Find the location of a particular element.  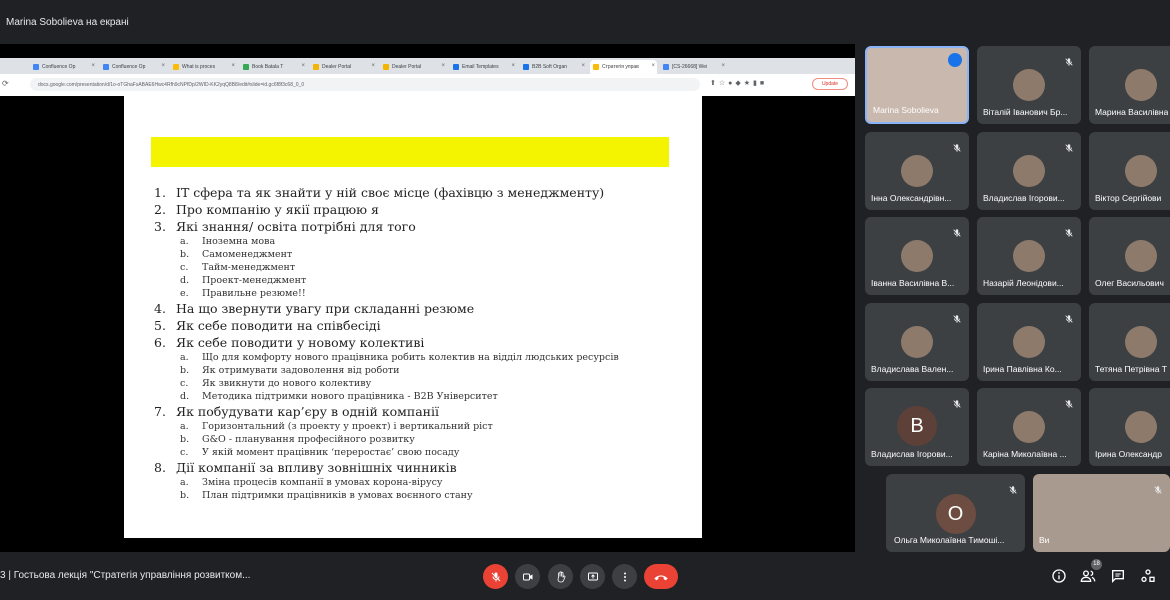

outline-number: 5. is located at coordinates (160, 325).